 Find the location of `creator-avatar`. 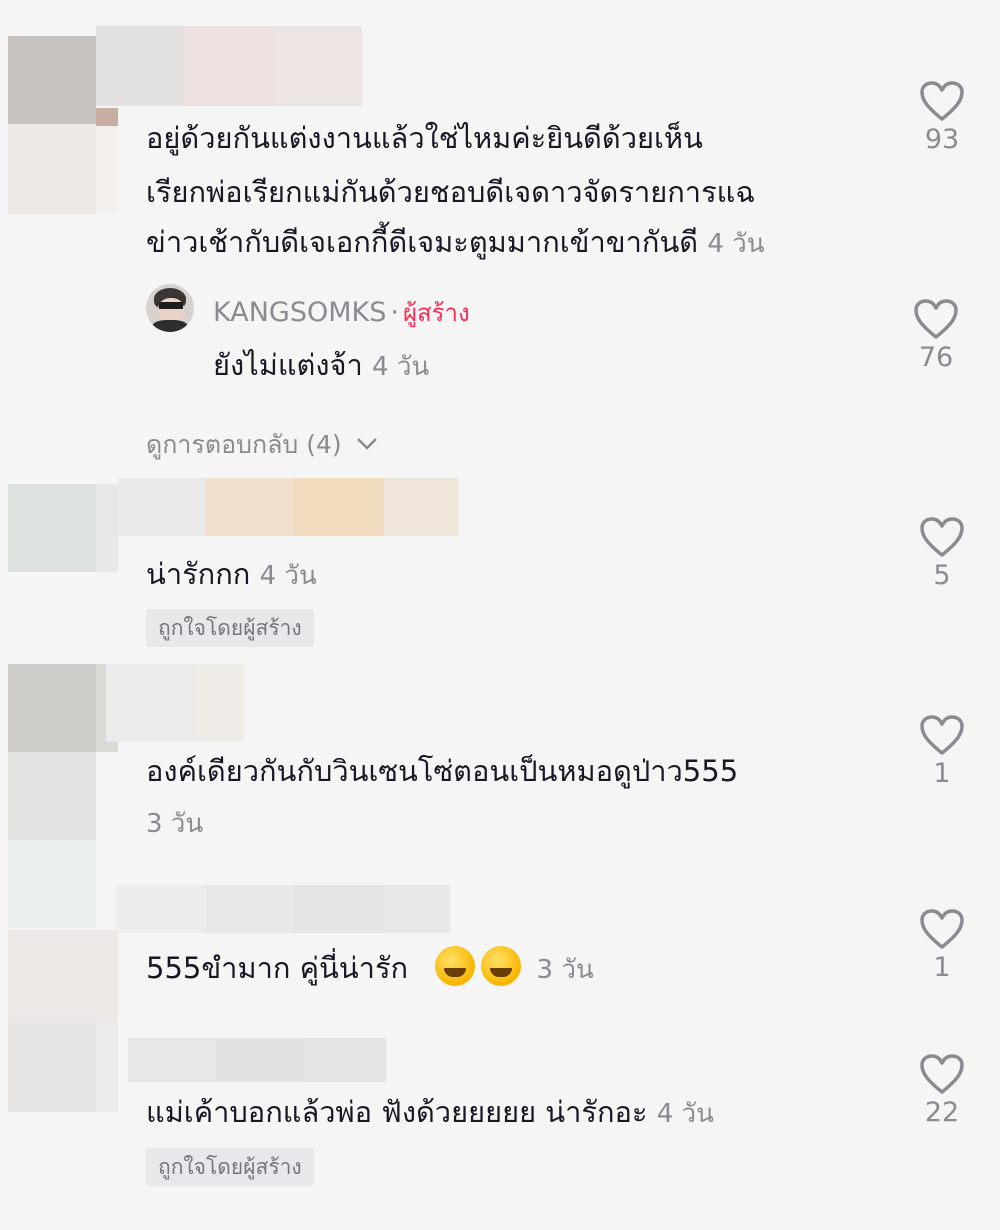

creator-avatar is located at coordinates (170, 308).